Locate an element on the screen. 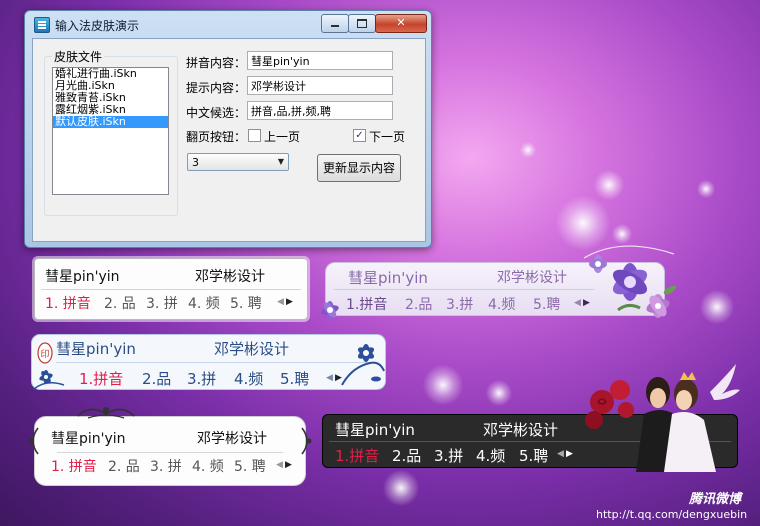 The width and height of the screenshot is (760, 526). page-buttons-row: 翻页按钮： 上一页 ✓ 下一页 is located at coordinates (306, 135).